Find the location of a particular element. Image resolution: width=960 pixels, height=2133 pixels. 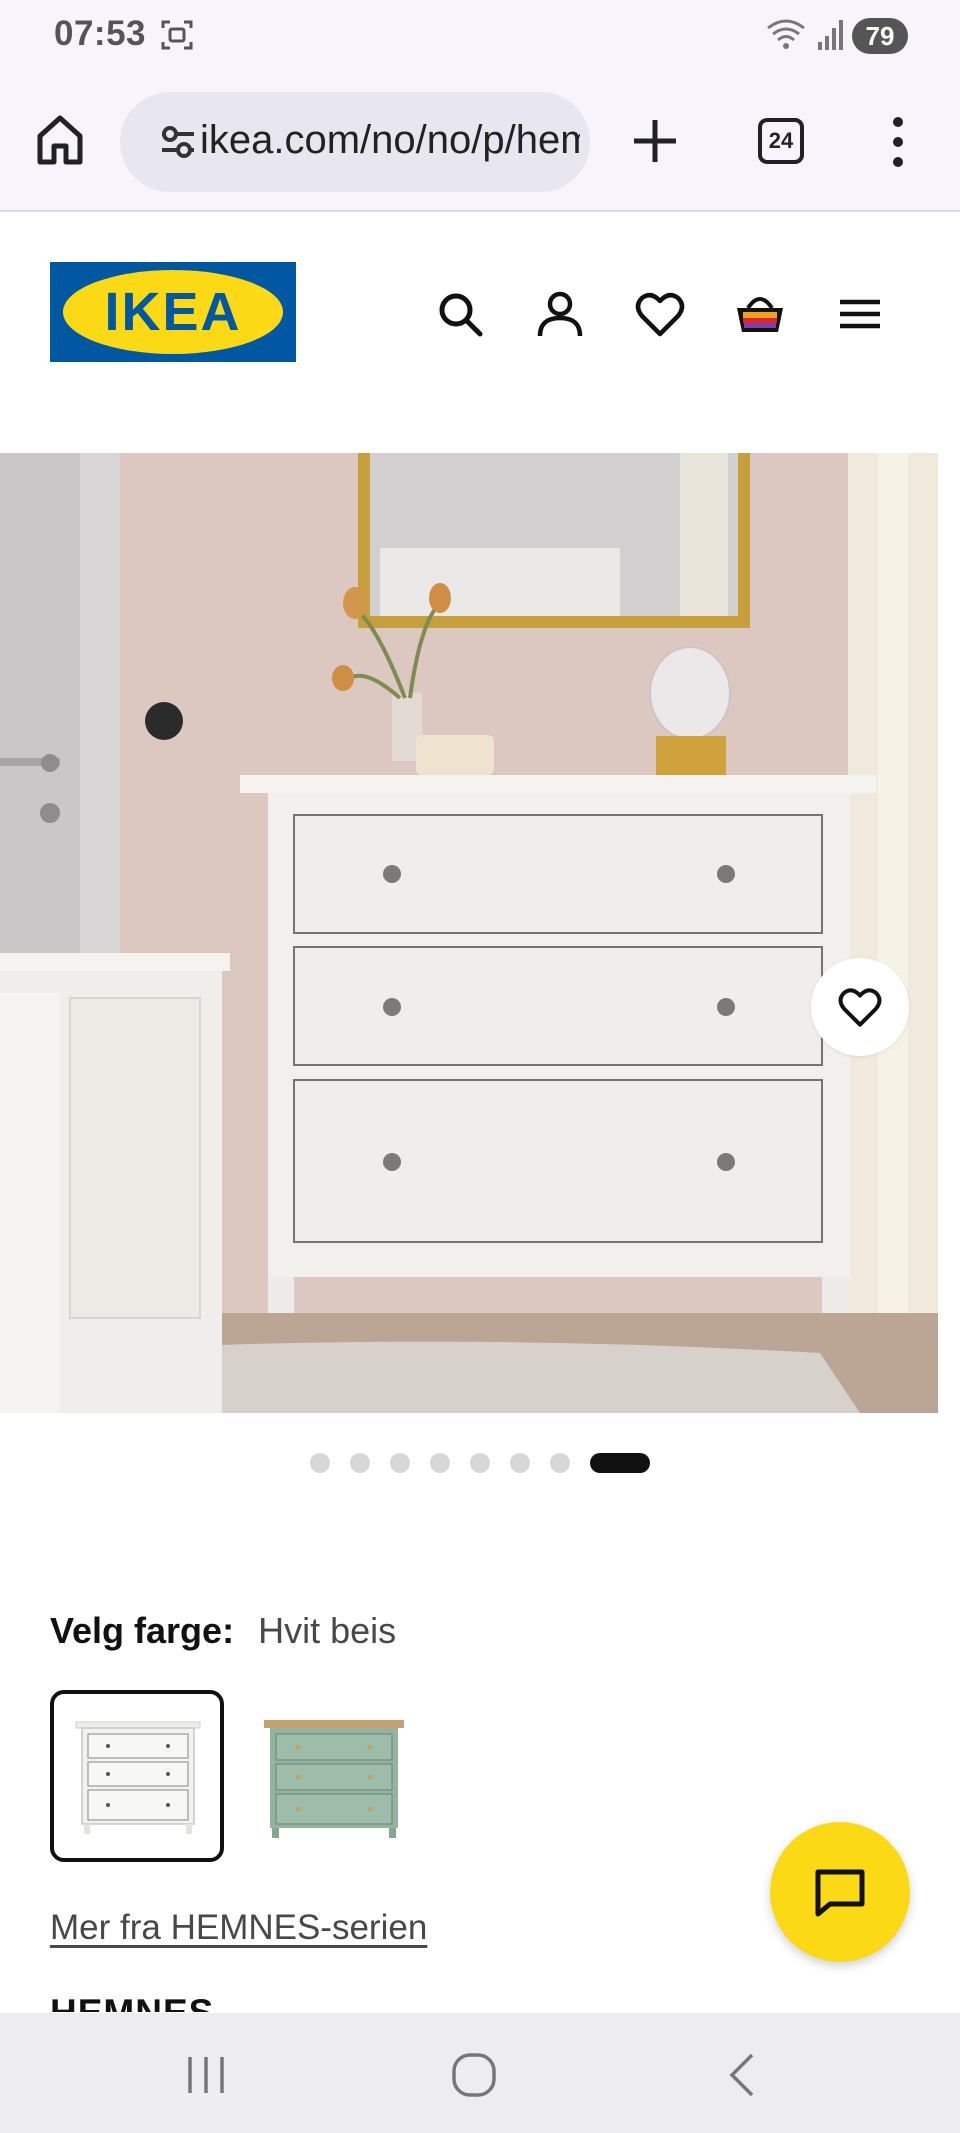

image-favorite-button is located at coordinates (860, 1007).